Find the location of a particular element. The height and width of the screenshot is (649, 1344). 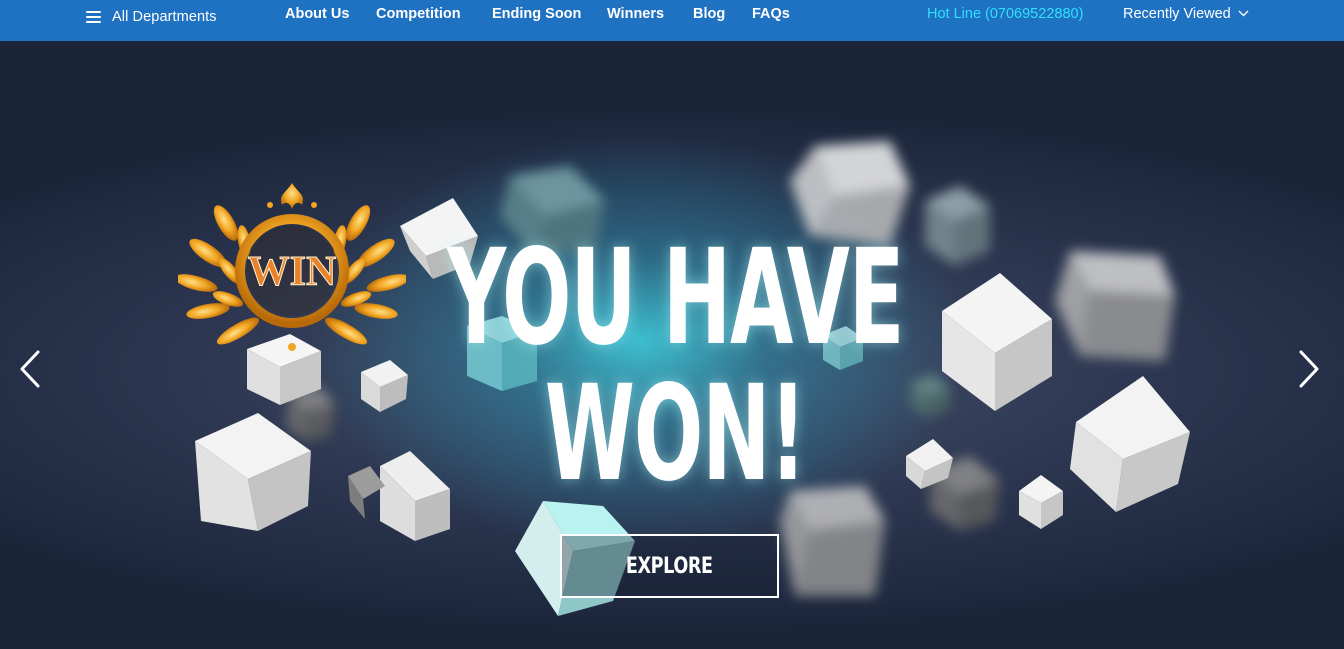

explore-button-label: EXPLORE is located at coordinates (669, 566).